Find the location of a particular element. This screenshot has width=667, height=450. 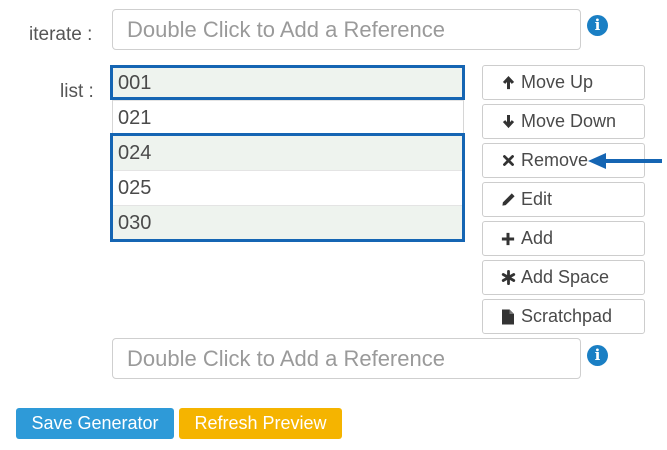

list-item: 025 is located at coordinates (288, 188).